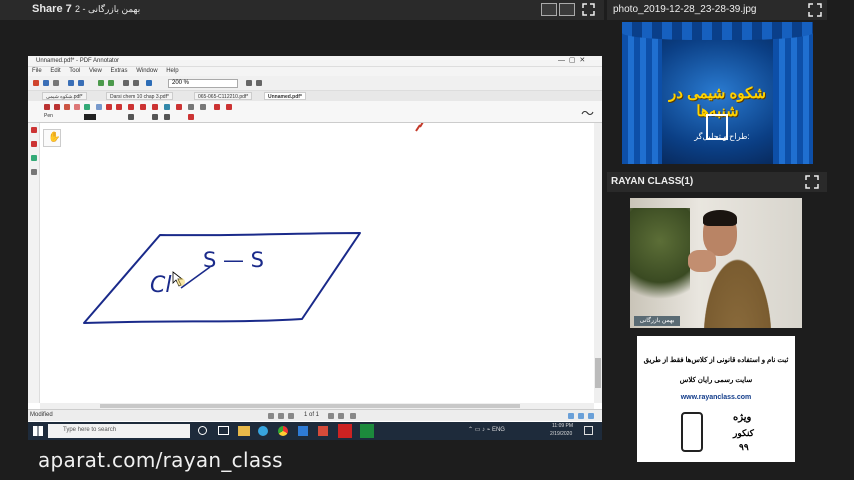  Describe the element at coordinates (37, 71) in the screenshot. I see `menu-file: File` at that location.